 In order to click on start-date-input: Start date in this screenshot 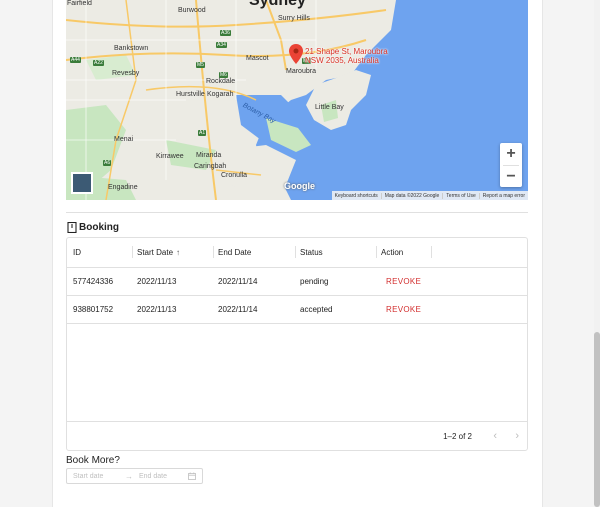, I will do `click(88, 476)`.